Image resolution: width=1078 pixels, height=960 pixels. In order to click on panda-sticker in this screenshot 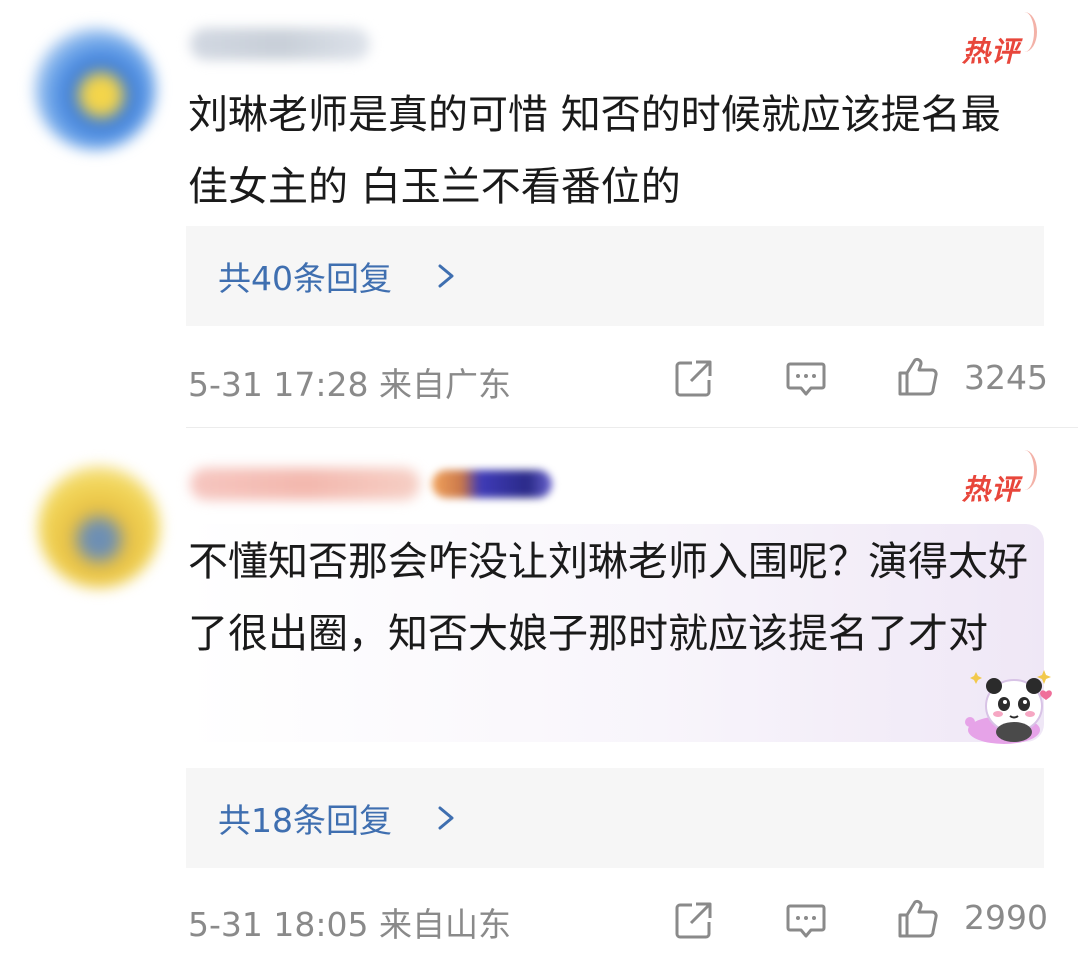, I will do `click(1008, 707)`.